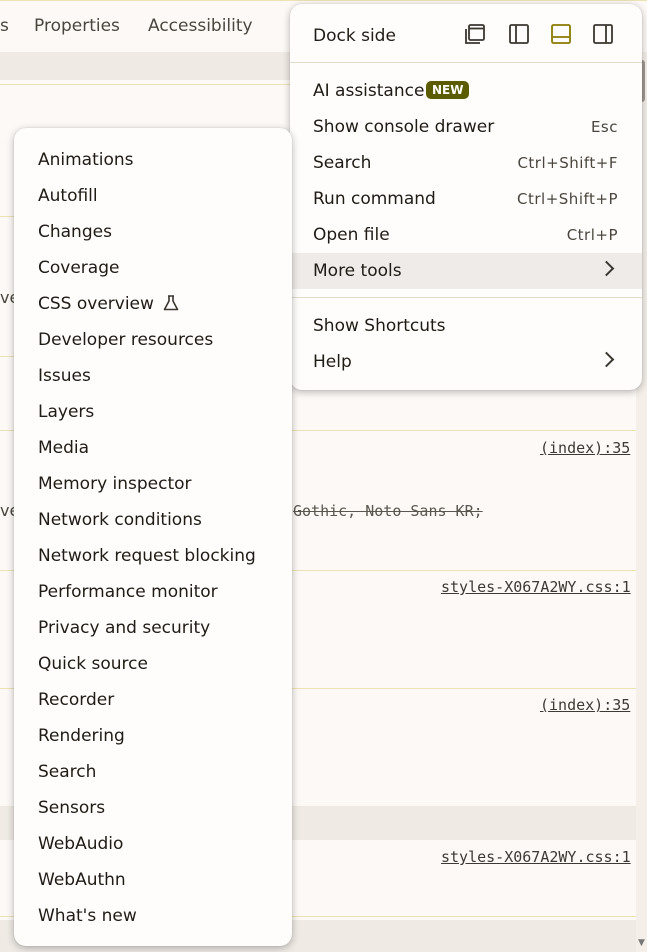 This screenshot has width=647, height=952. What do you see at coordinates (604, 127) in the screenshot?
I see `shortcut-label: Esc` at bounding box center [604, 127].